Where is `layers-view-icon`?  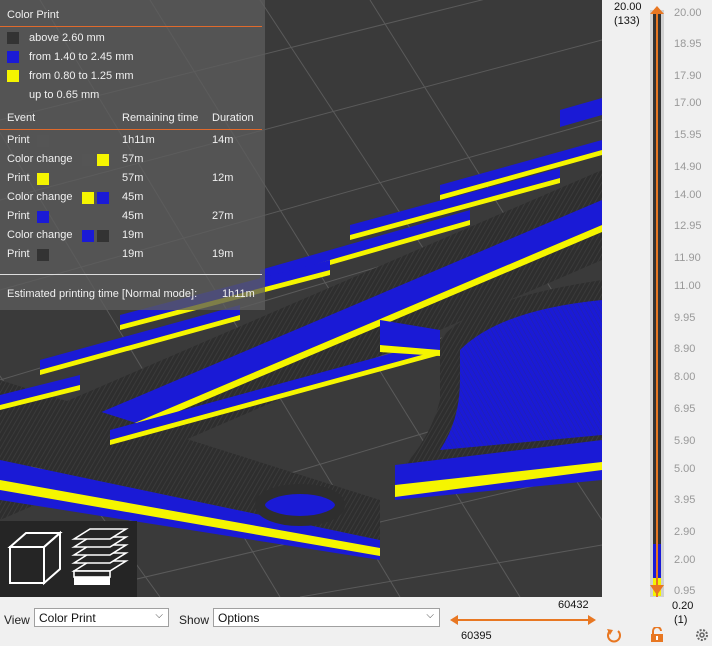 layers-view-icon is located at coordinates (100, 558).